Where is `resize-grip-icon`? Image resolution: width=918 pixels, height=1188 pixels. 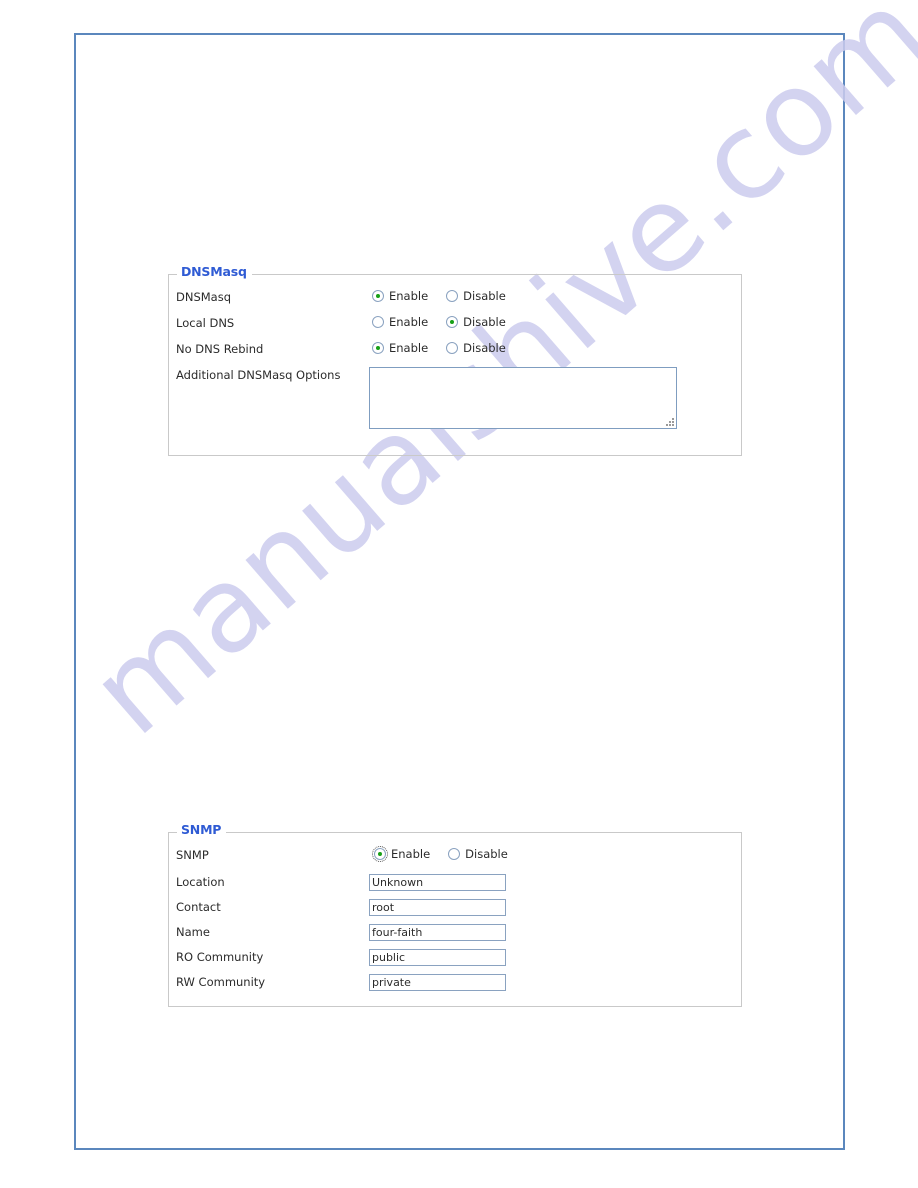
resize-grip-icon is located at coordinates (669, 421).